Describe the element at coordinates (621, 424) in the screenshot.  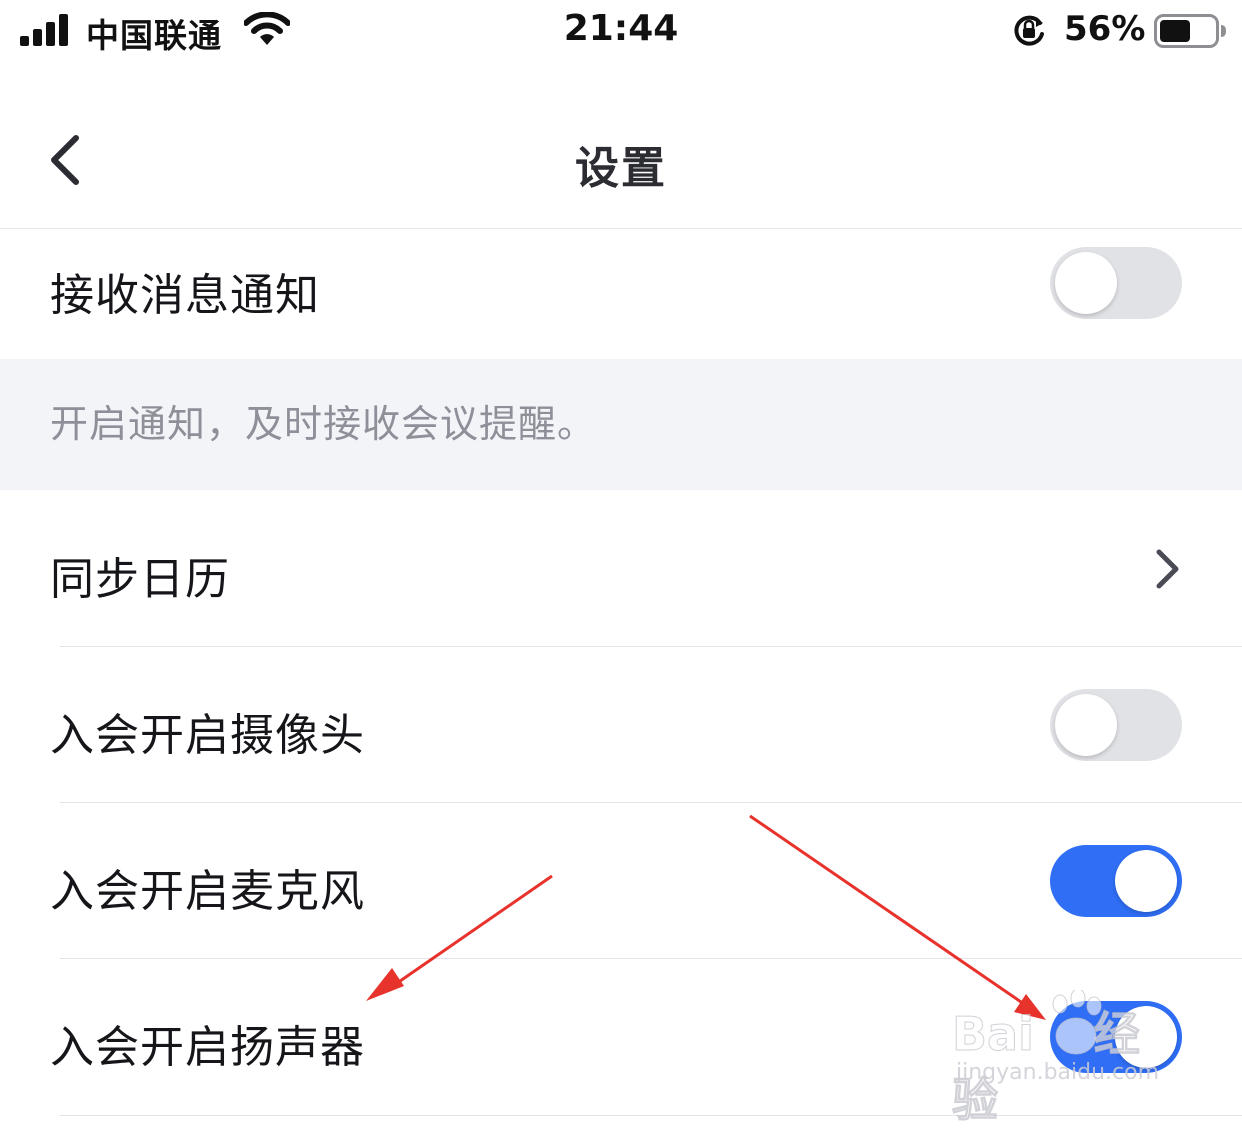
I see `notify-hint-block: 开启通知，及时接收会议提醒。` at that location.